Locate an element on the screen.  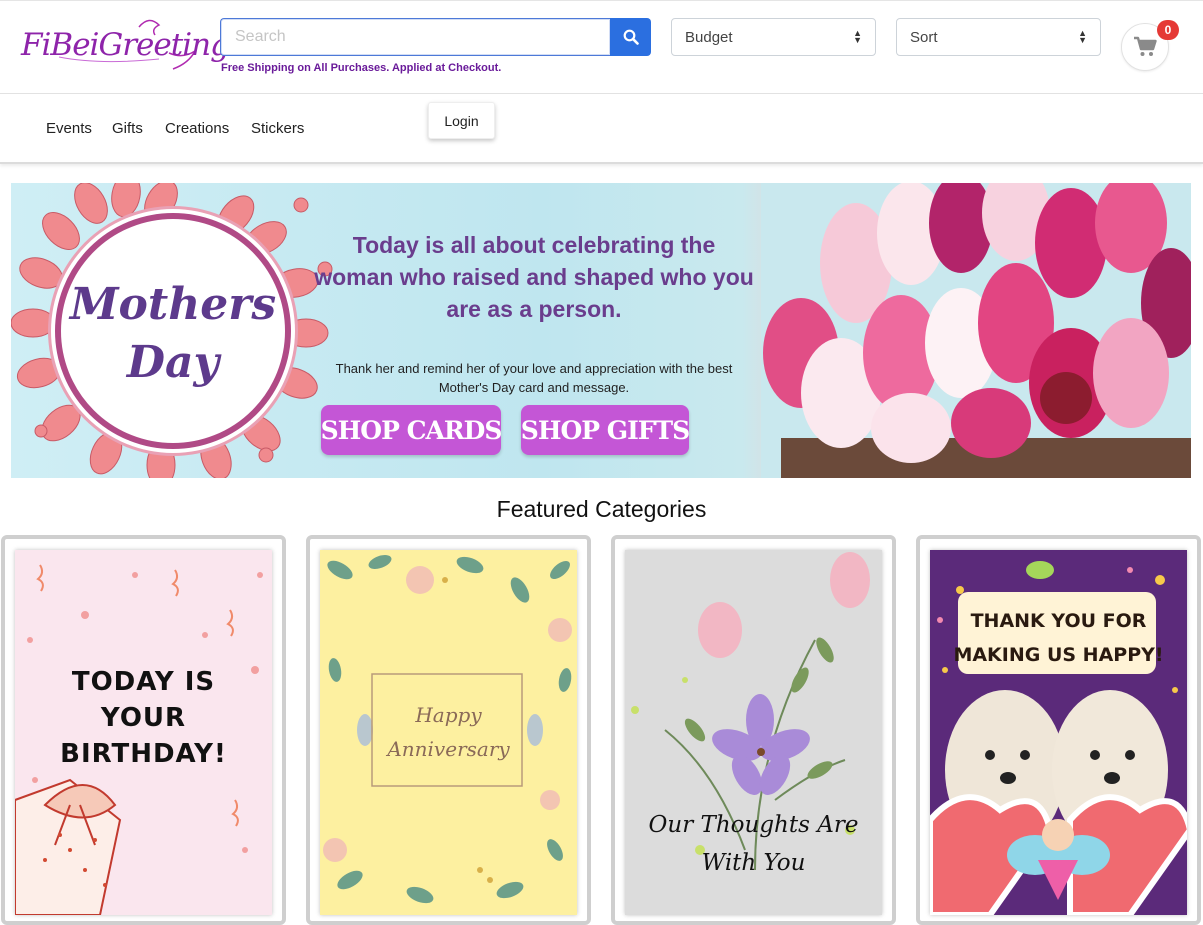
budget-select: Budget ▲ ▼ is located at coordinates (773, 37).